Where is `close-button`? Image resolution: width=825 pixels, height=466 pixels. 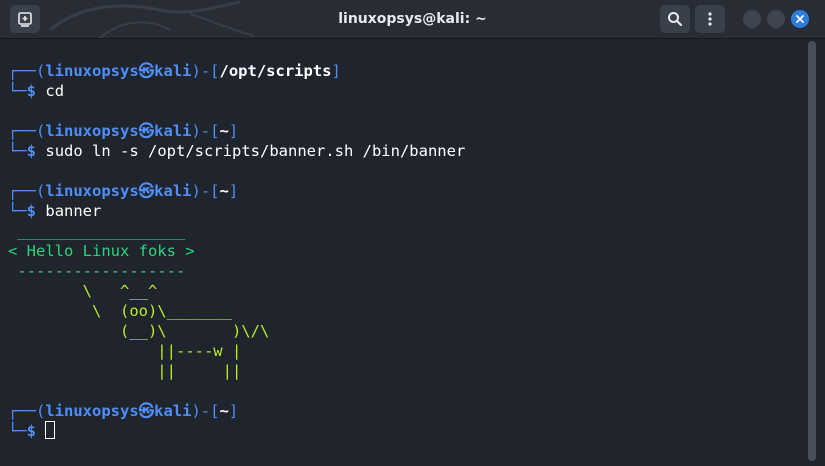
close-button is located at coordinates (800, 19).